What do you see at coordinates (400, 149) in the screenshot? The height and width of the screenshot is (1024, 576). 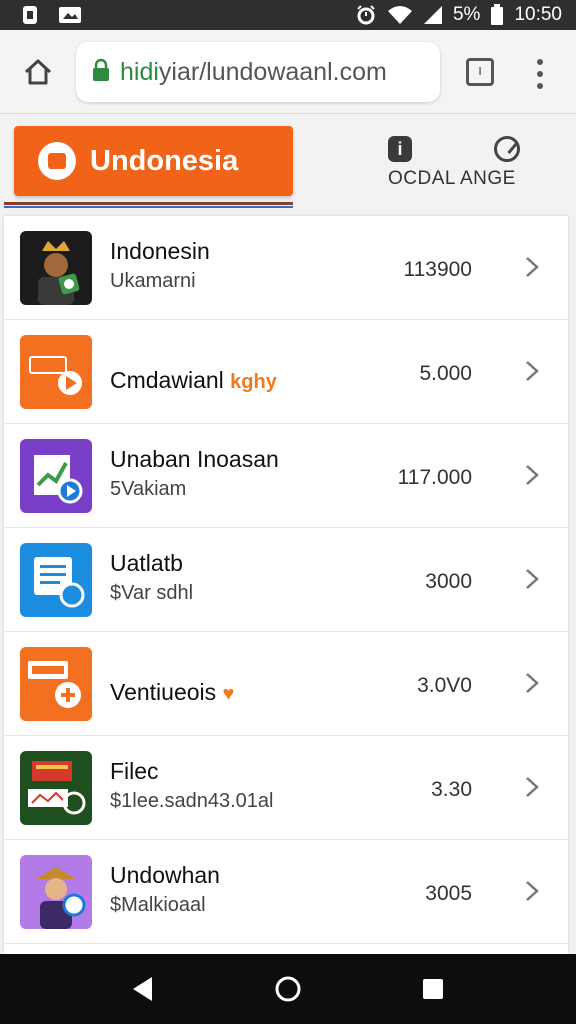 I see `info-icon: i` at bounding box center [400, 149].